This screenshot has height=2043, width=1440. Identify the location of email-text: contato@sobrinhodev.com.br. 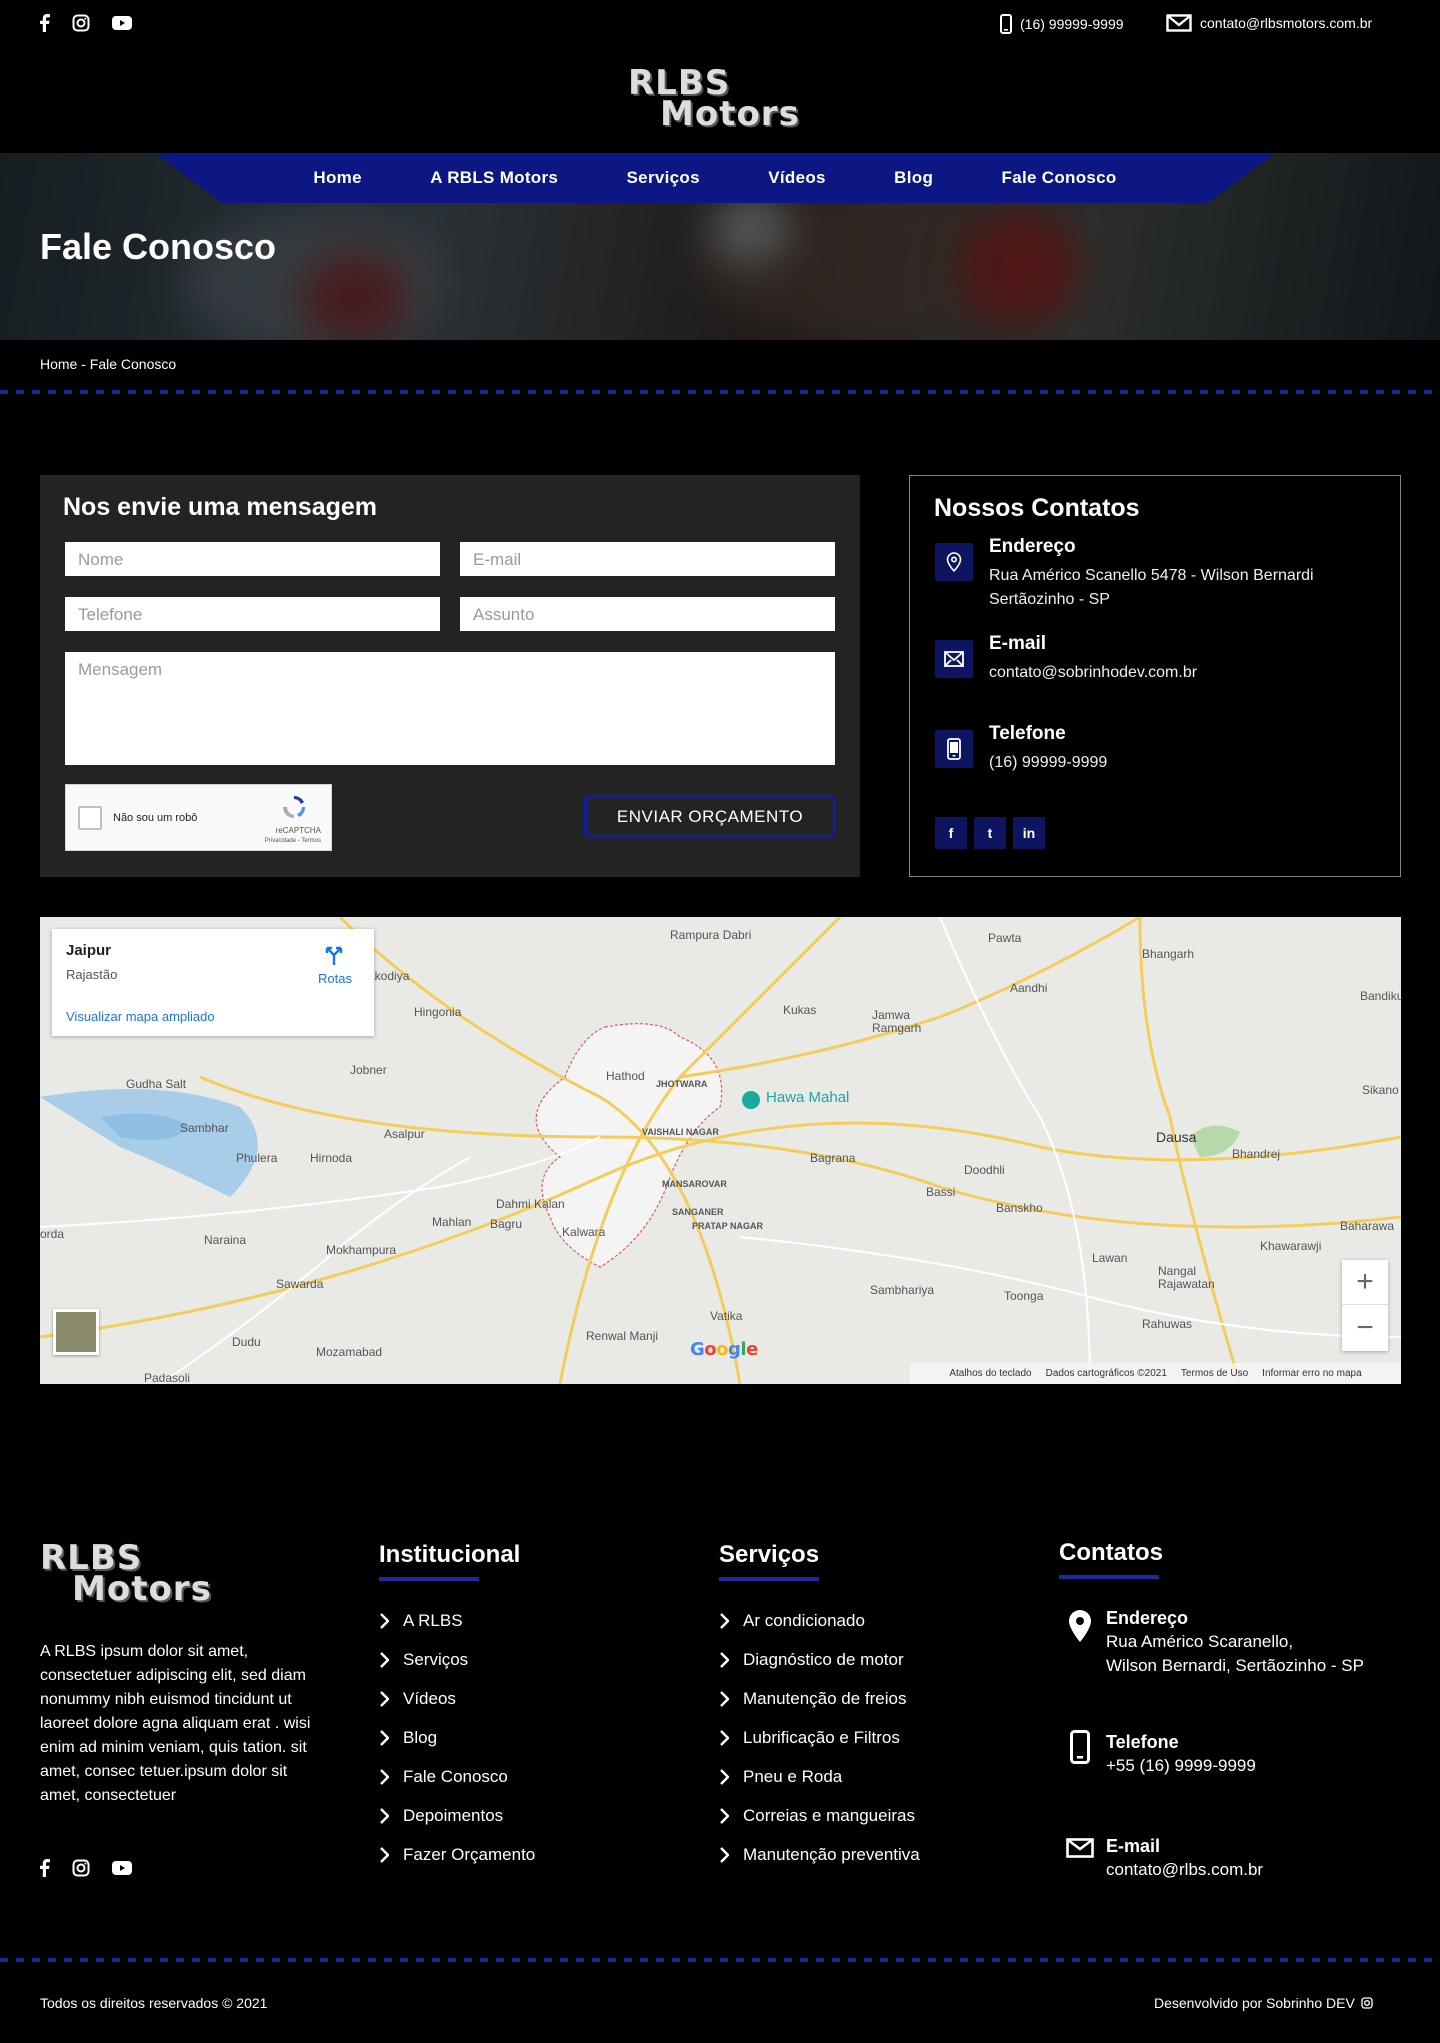
(1093, 673).